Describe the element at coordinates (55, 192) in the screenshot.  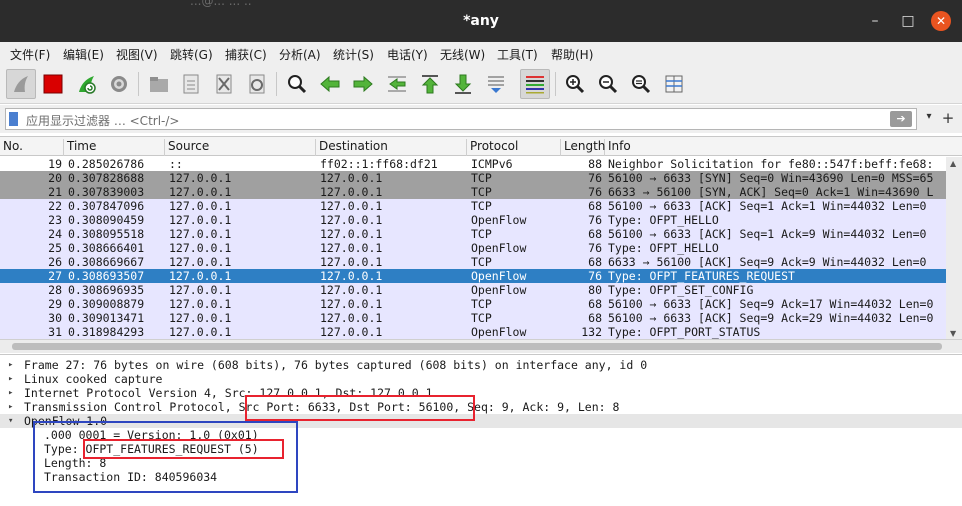
I see `cell-no: 21` at that location.